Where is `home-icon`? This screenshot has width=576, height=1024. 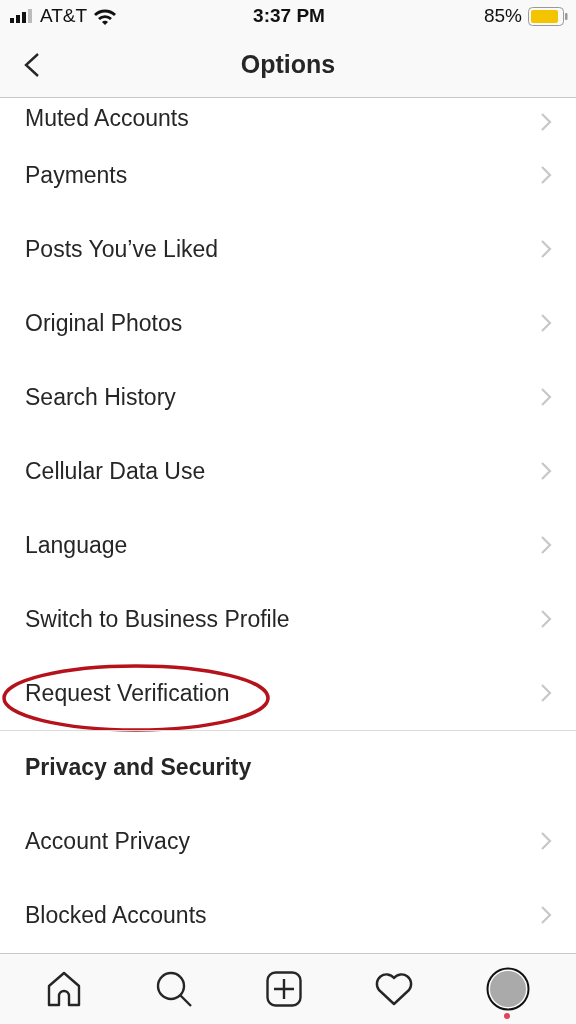
home-icon is located at coordinates (64, 989).